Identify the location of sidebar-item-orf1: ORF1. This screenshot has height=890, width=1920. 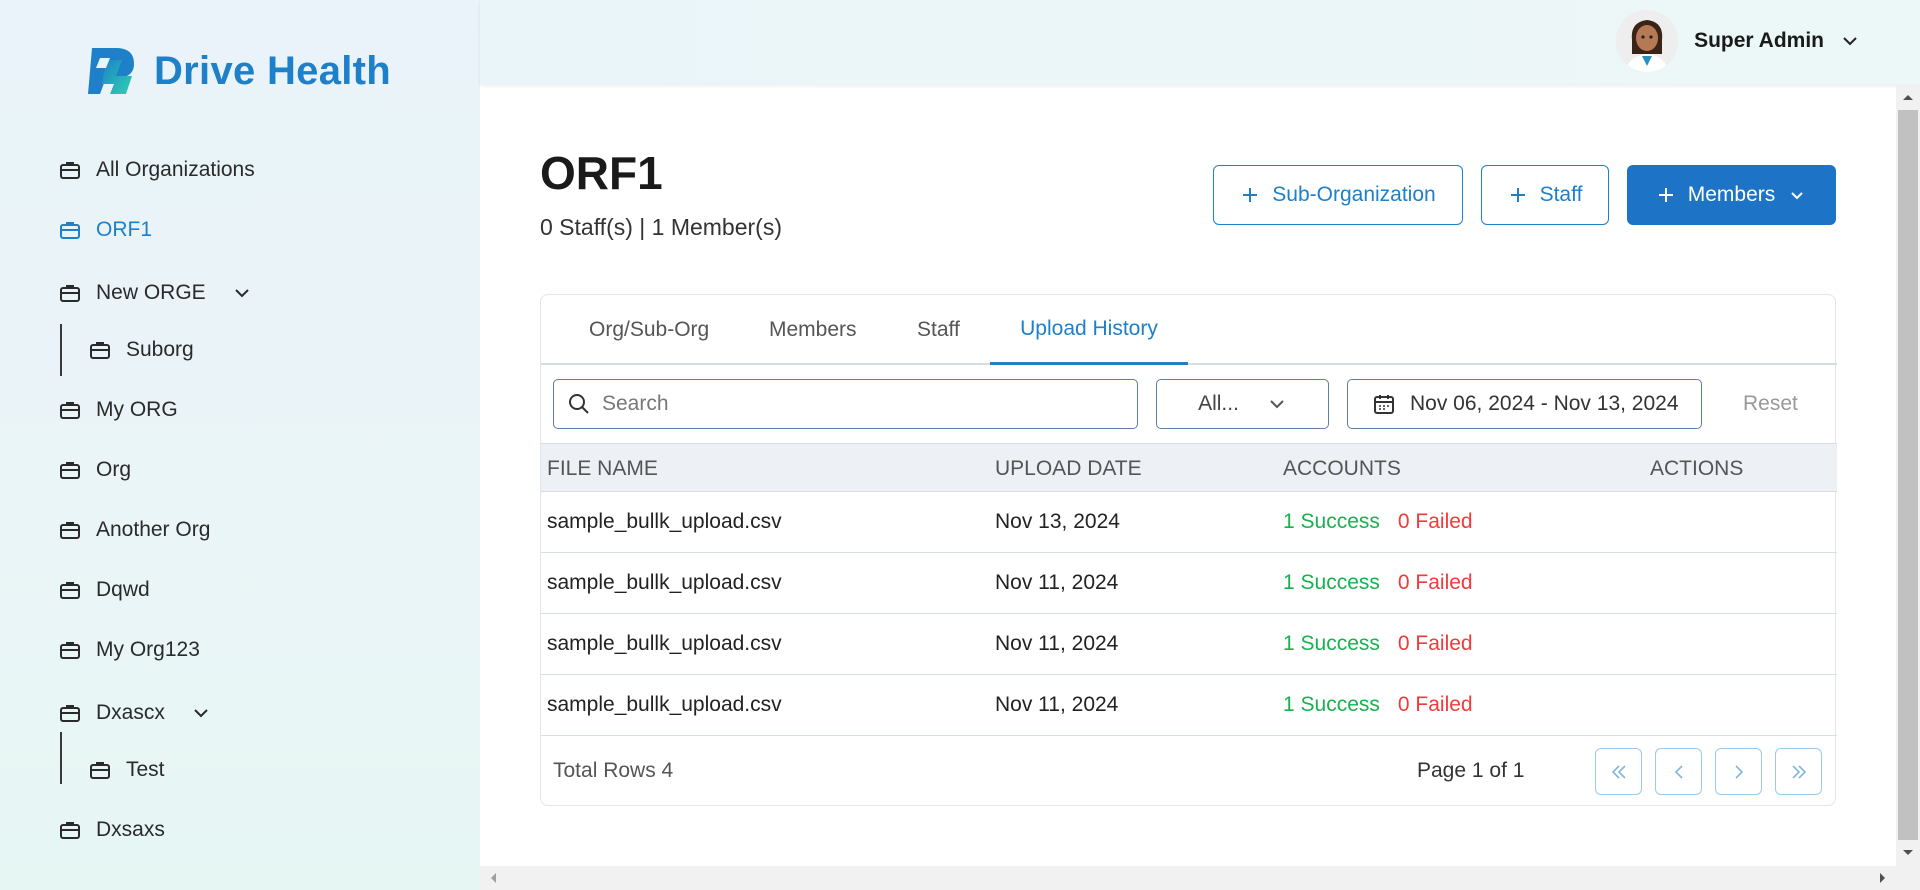
(105, 230).